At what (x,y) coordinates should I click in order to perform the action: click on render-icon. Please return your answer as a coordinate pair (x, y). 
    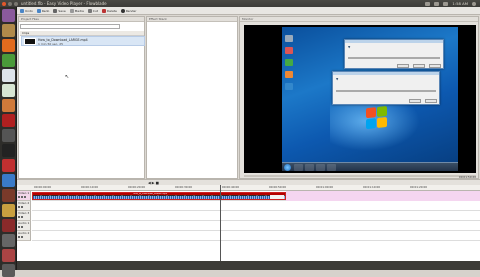
    Looking at the image, I should click on (122, 10).